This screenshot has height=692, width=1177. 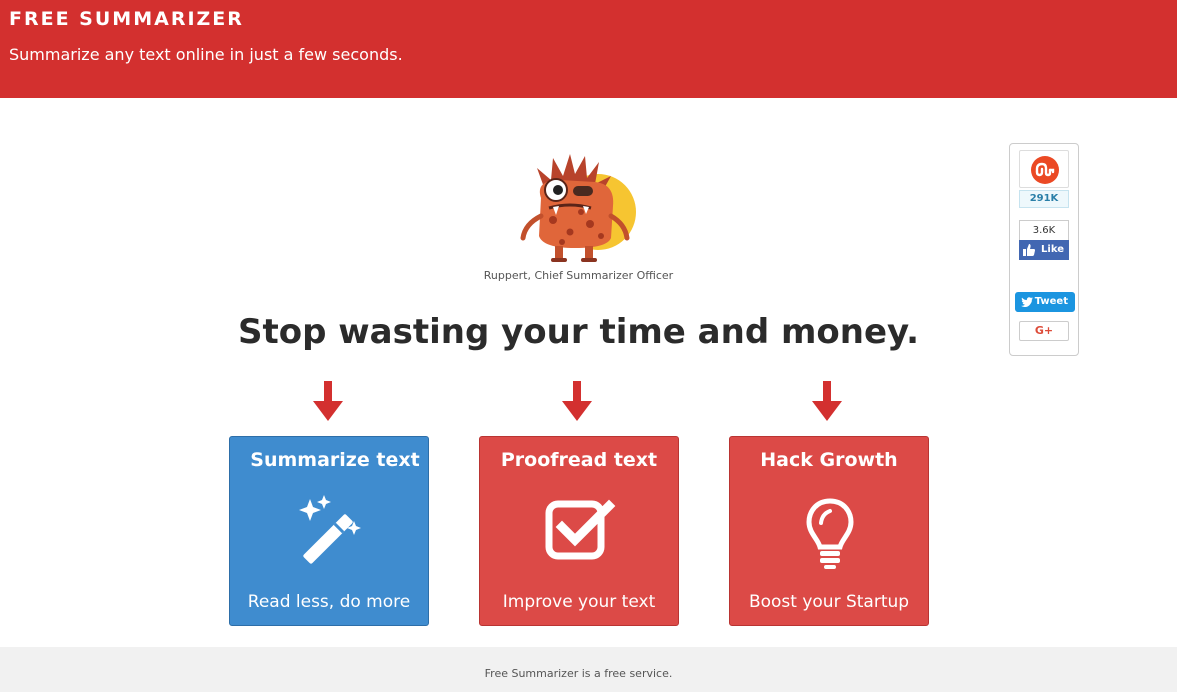 I want to click on card-title: Summarize text, so click(x=335, y=460).